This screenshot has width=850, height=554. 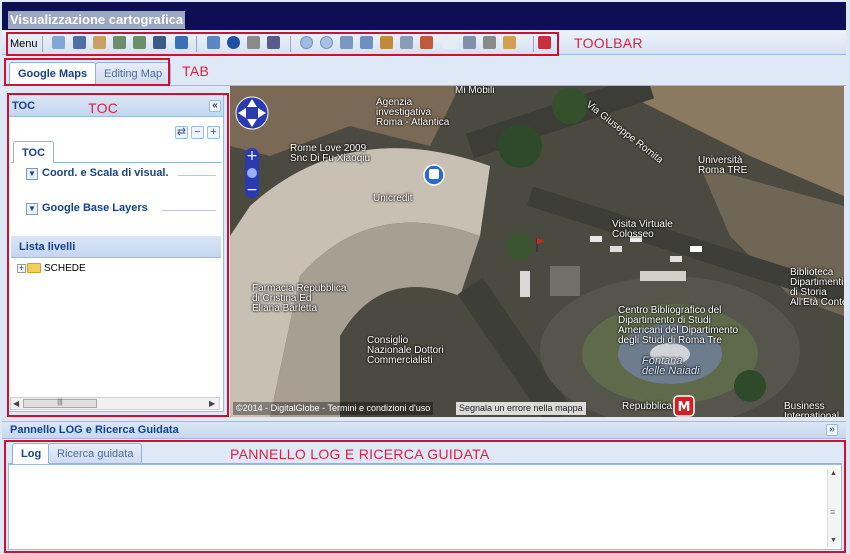 What do you see at coordinates (475, 91) in the screenshot?
I see `map-label: Mi Mobili` at bounding box center [475, 91].